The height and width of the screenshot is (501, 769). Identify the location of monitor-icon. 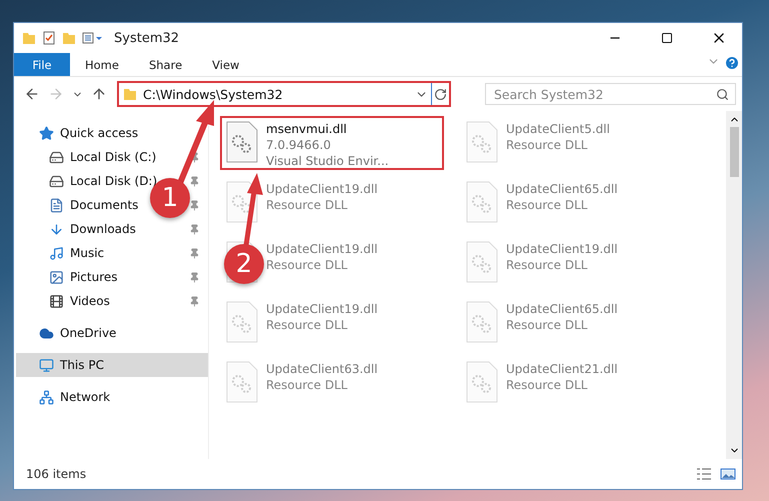
(46, 365).